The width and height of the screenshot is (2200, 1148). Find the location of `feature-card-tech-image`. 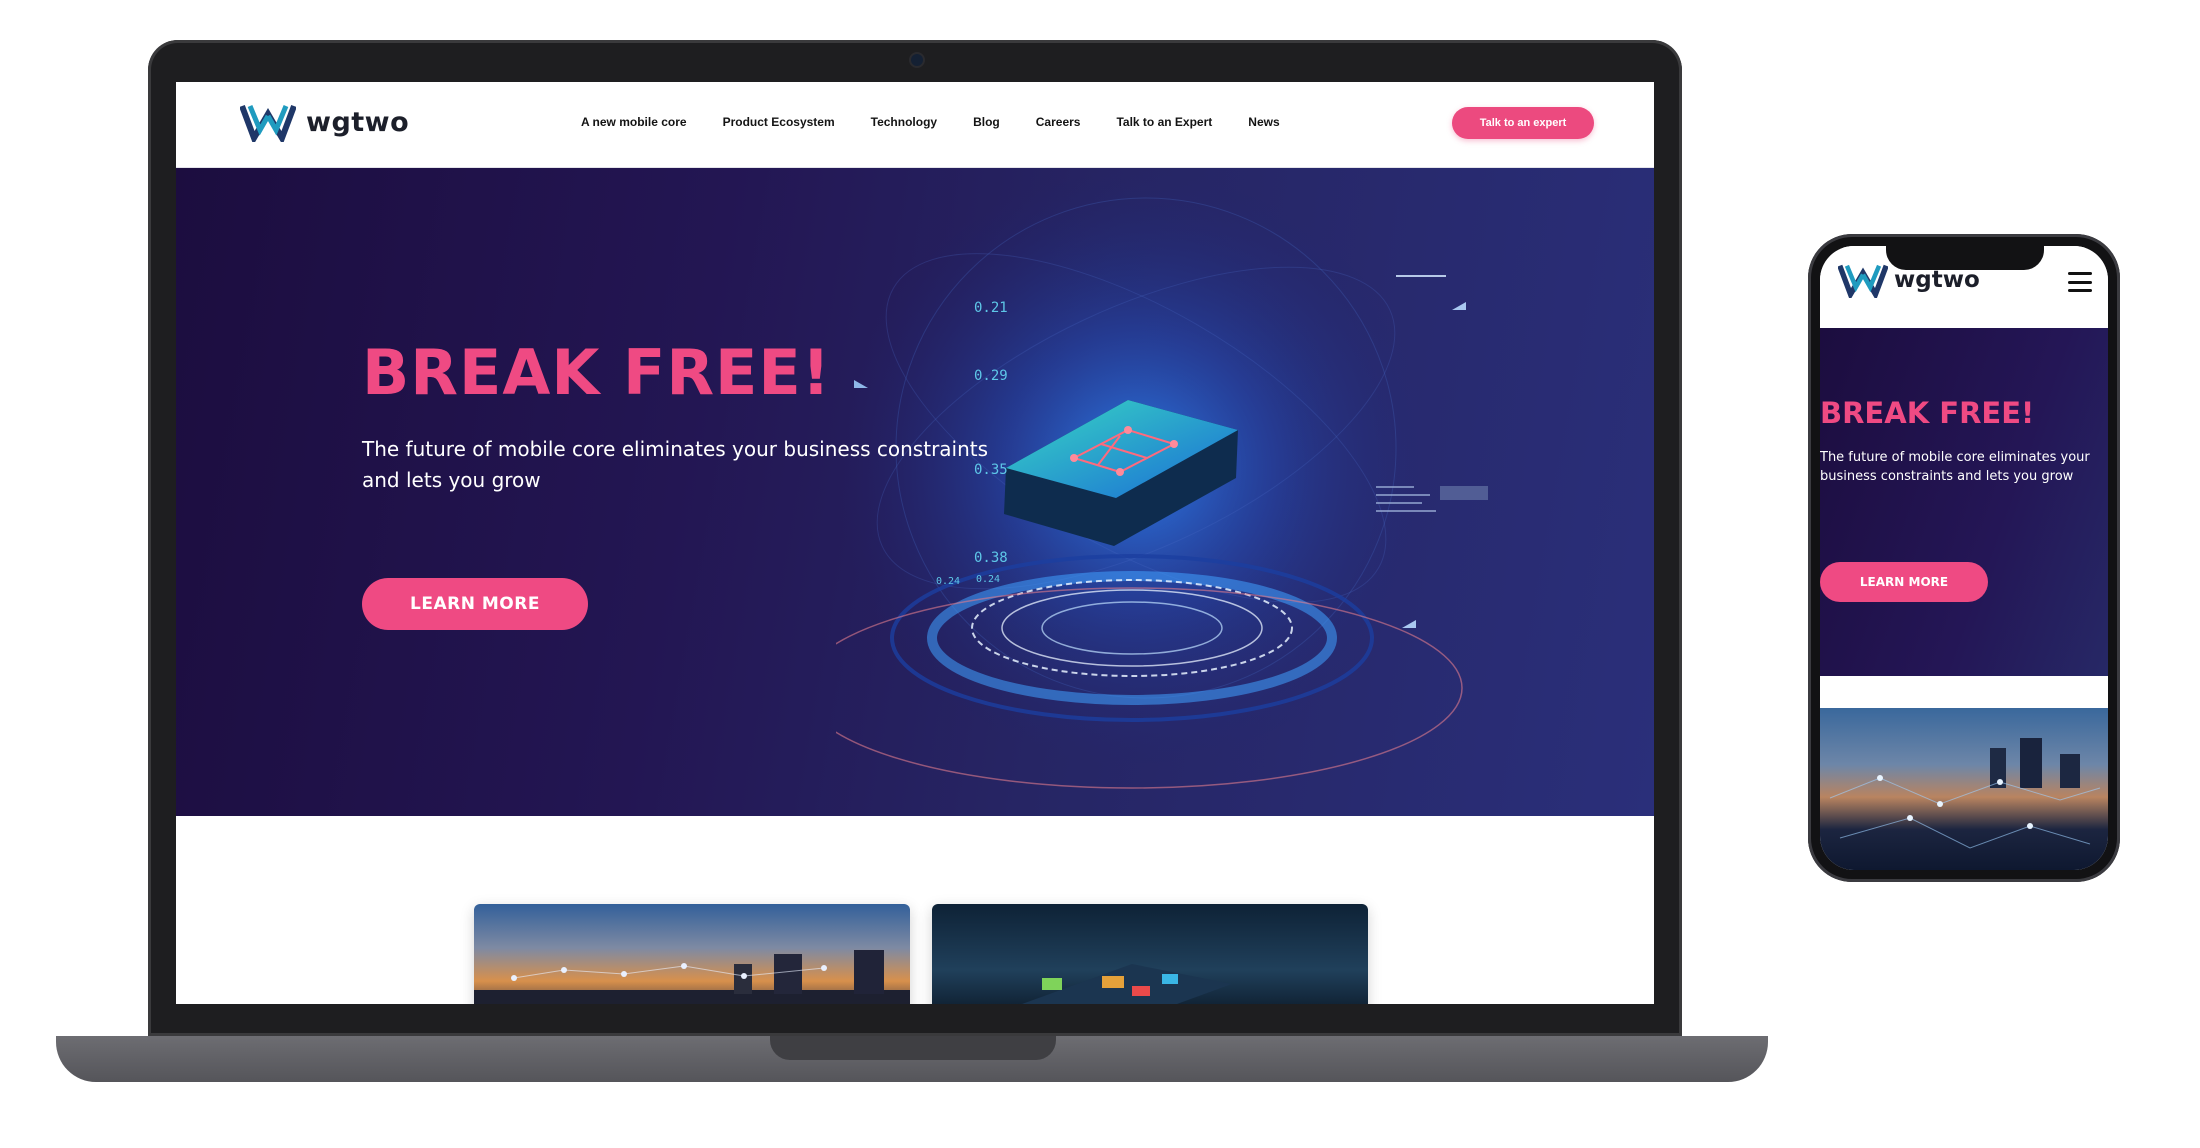

feature-card-tech-image is located at coordinates (1150, 954).